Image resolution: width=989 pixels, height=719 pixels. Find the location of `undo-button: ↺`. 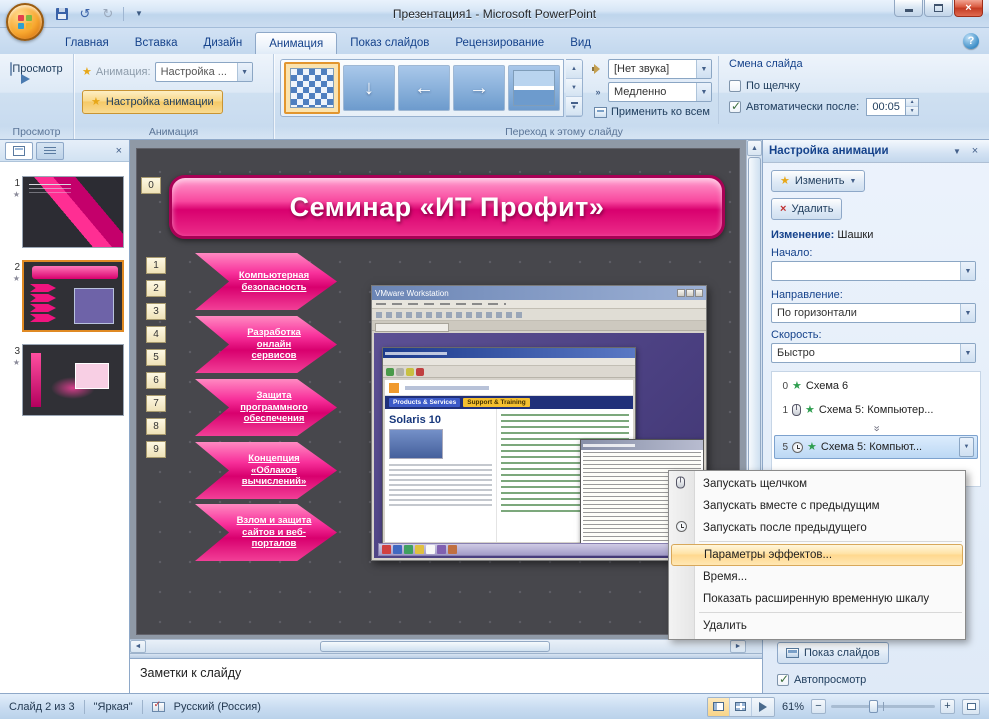

undo-button: ↺ is located at coordinates (85, 13).